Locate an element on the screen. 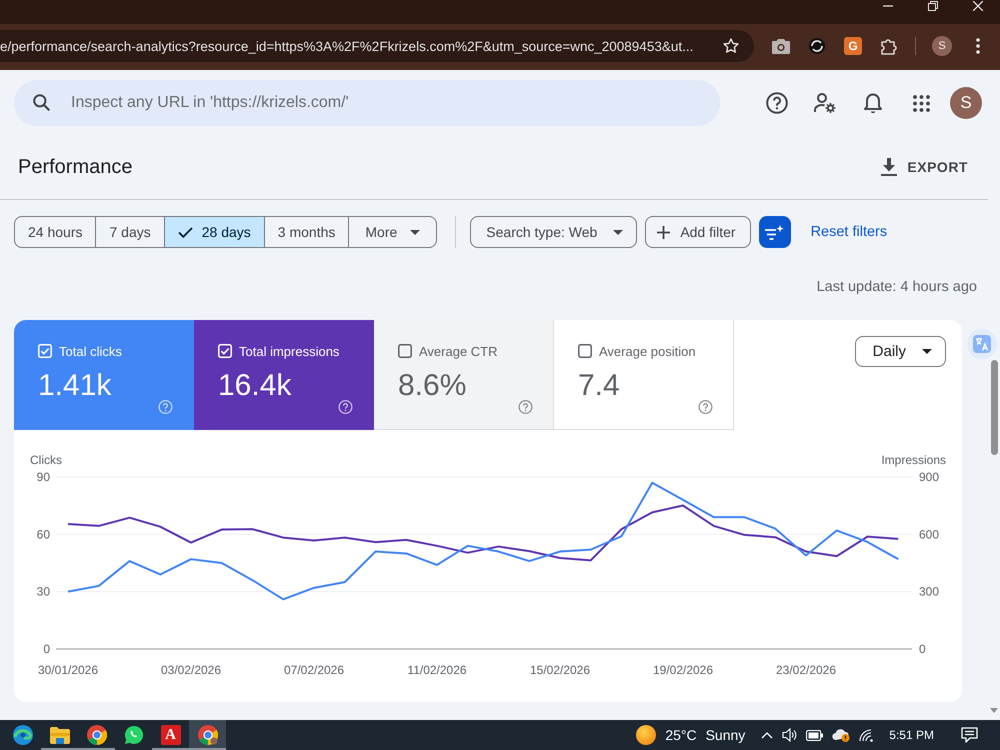 The width and height of the screenshot is (1000, 750). metric-label: Average position is located at coordinates (647, 351).